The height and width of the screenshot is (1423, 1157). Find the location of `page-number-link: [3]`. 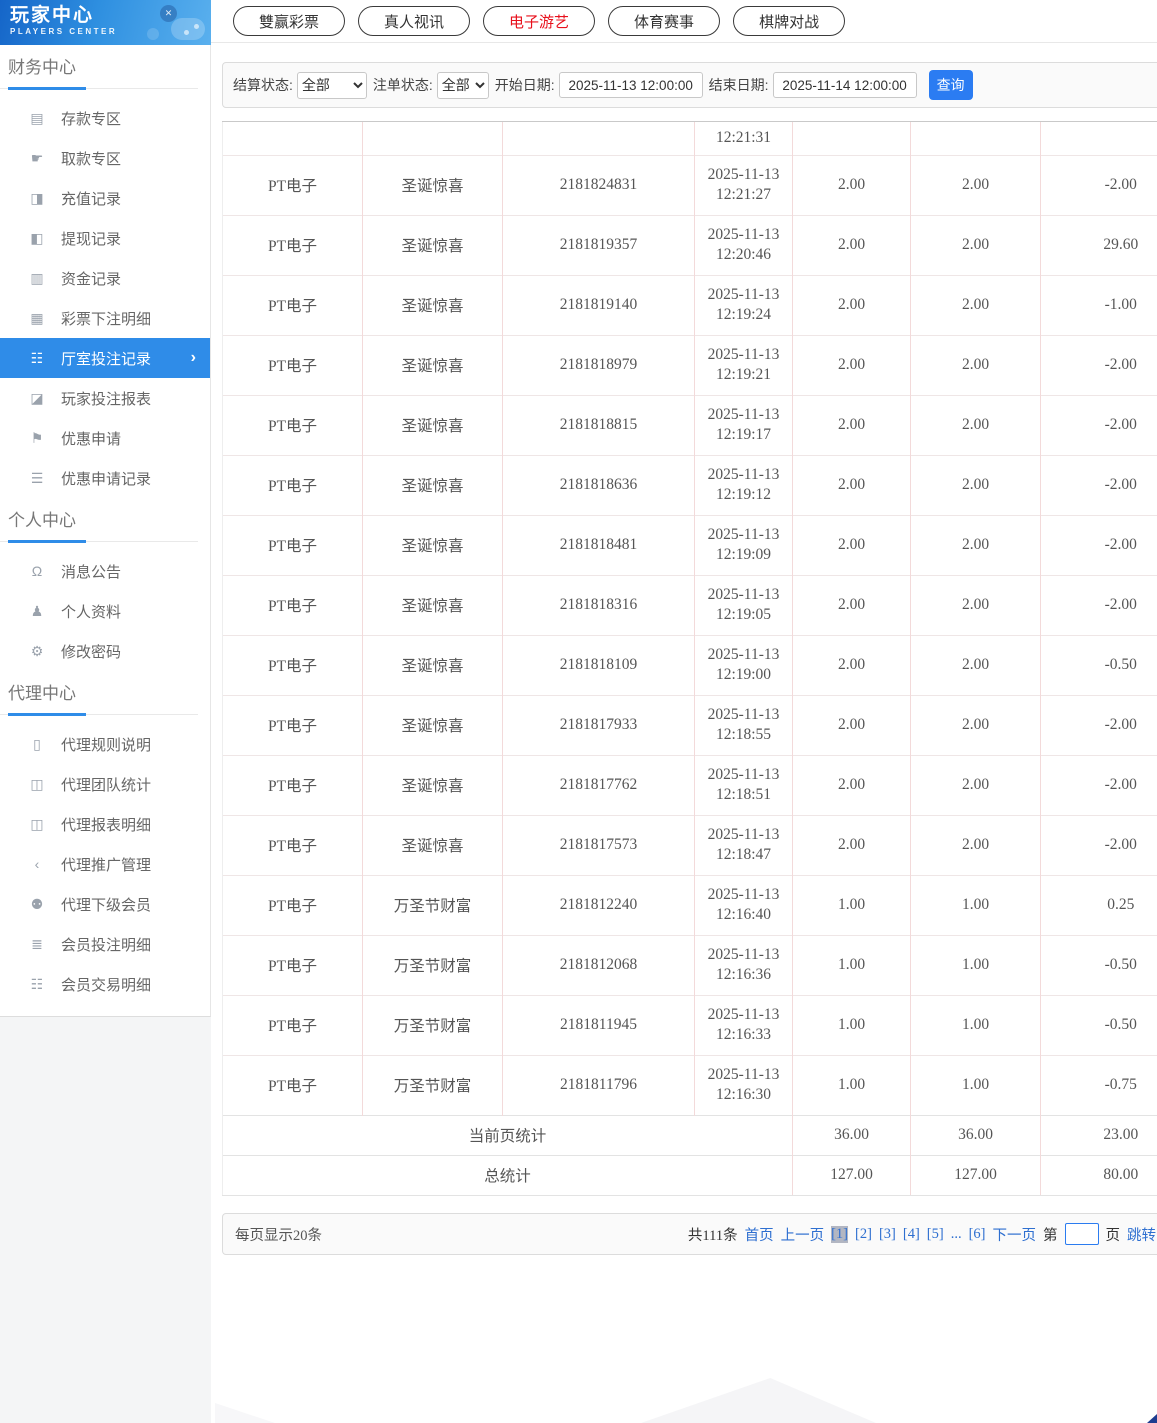

page-number-link: [3] is located at coordinates (887, 1234).